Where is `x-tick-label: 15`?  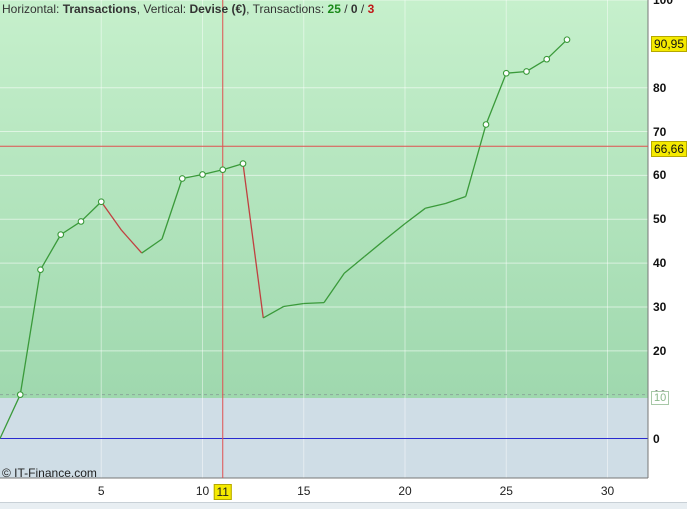 x-tick-label: 15 is located at coordinates (304, 491).